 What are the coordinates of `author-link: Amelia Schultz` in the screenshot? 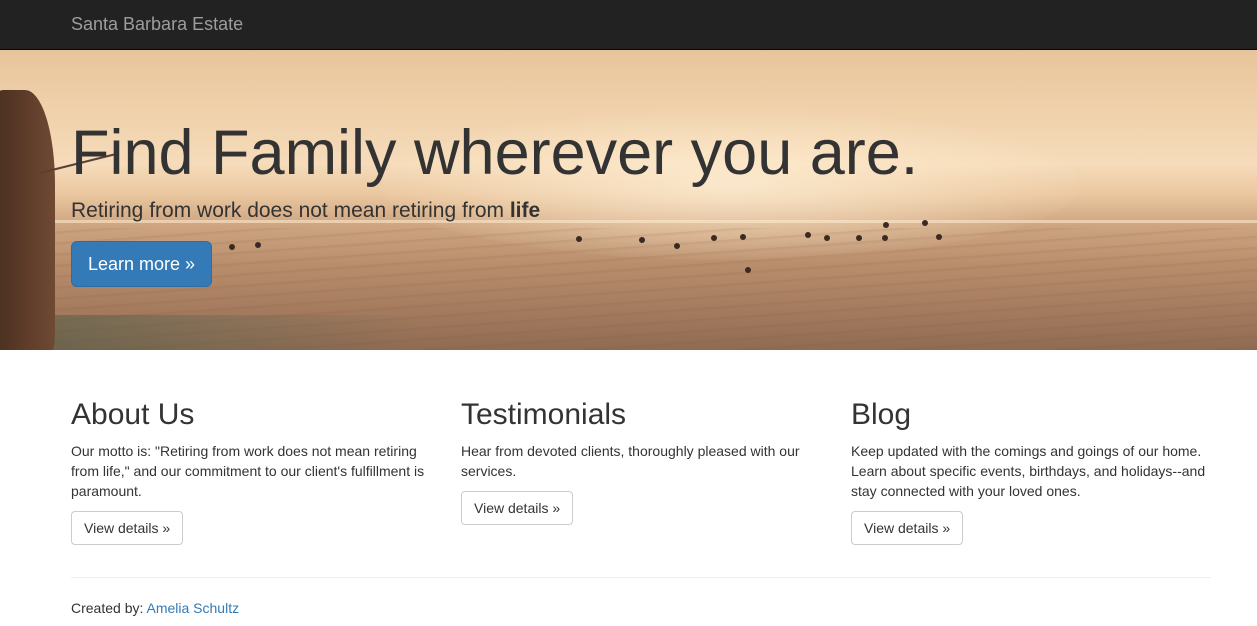 It's located at (193, 608).